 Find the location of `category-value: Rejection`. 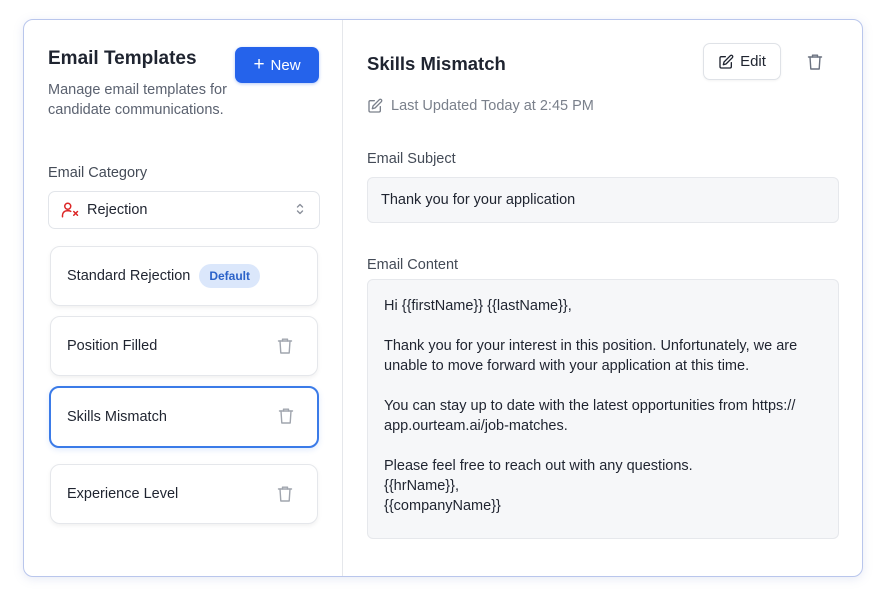

category-value: Rejection is located at coordinates (117, 210).